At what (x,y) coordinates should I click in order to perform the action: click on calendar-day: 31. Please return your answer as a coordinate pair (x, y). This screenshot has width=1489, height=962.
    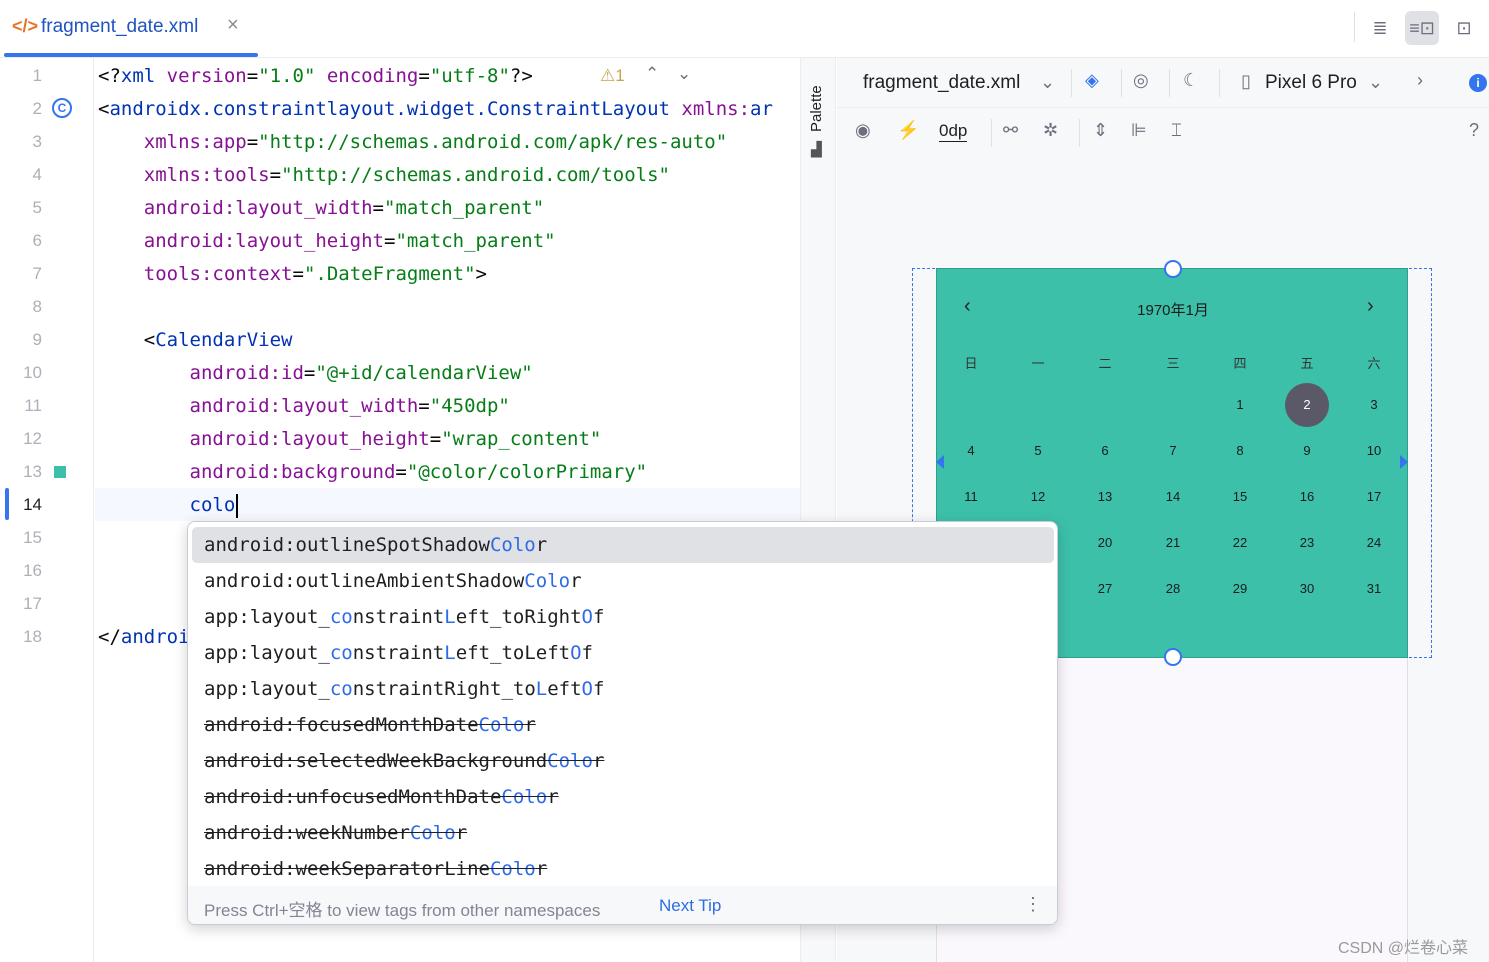
    Looking at the image, I should click on (1374, 589).